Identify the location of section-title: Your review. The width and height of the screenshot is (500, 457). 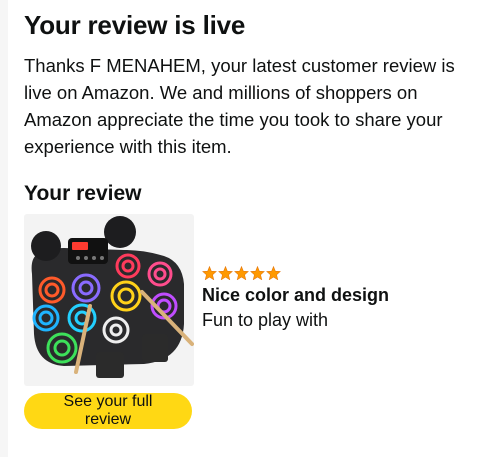
(83, 193).